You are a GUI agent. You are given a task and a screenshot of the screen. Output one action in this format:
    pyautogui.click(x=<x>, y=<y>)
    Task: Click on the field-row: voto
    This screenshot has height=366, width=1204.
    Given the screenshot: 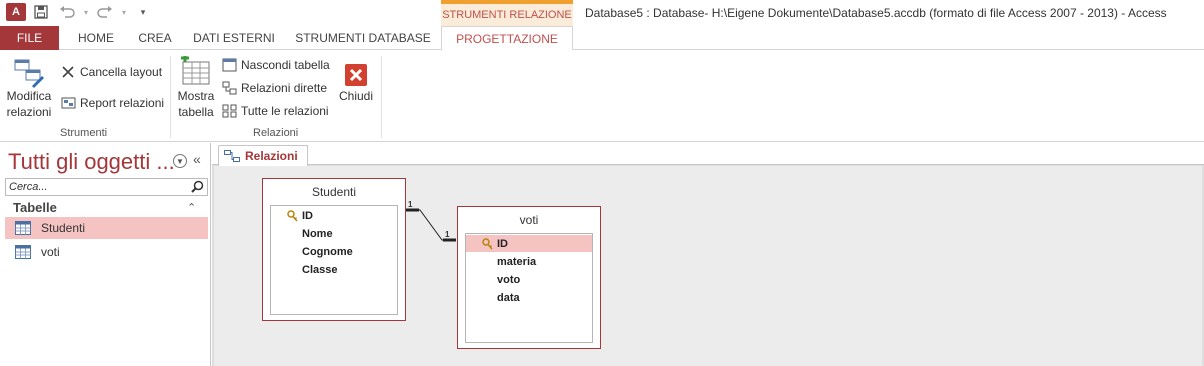 What is the action you would take?
    pyautogui.click(x=529, y=279)
    